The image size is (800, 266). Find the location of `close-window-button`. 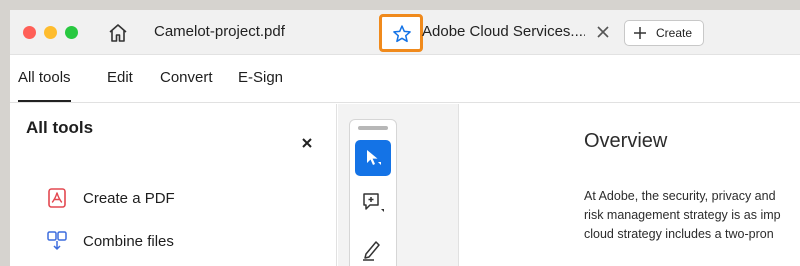

close-window-button is located at coordinates (29, 32).